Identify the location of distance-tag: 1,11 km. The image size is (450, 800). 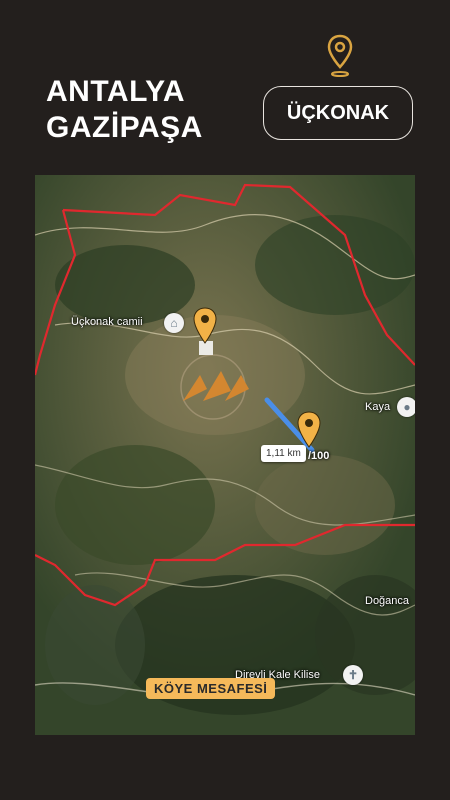
(283, 453).